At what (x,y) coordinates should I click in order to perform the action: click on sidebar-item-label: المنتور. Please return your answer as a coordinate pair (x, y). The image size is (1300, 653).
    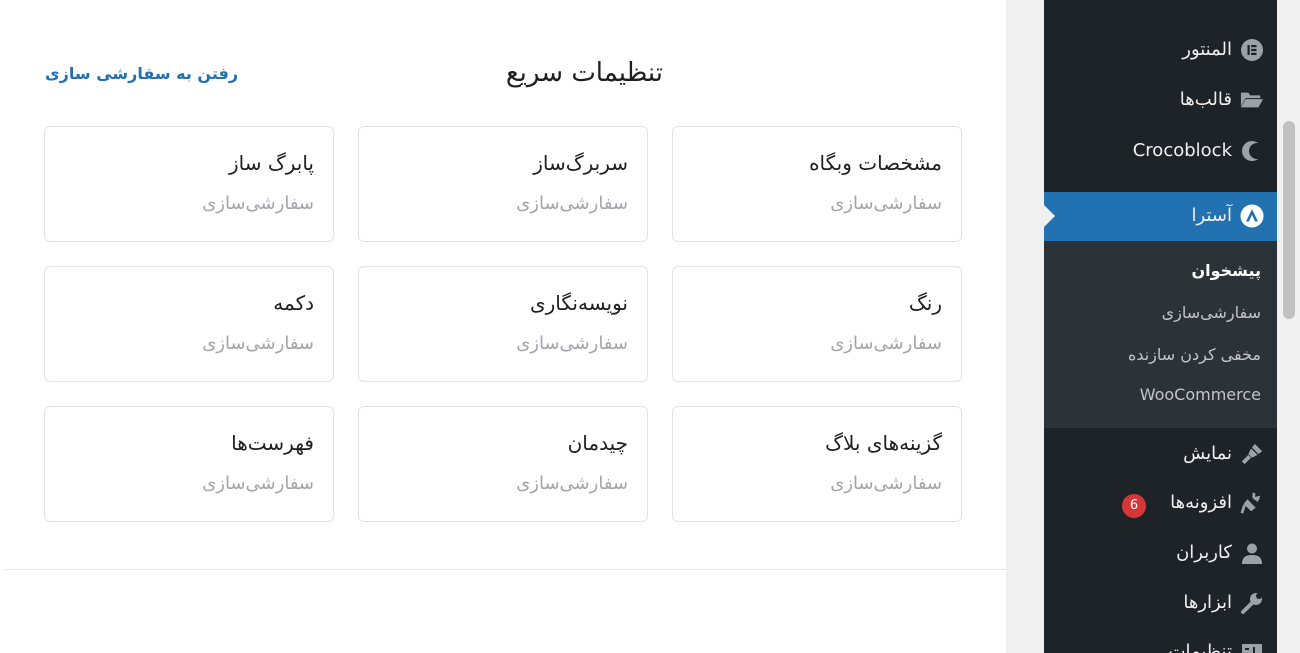
    Looking at the image, I should click on (1207, 49).